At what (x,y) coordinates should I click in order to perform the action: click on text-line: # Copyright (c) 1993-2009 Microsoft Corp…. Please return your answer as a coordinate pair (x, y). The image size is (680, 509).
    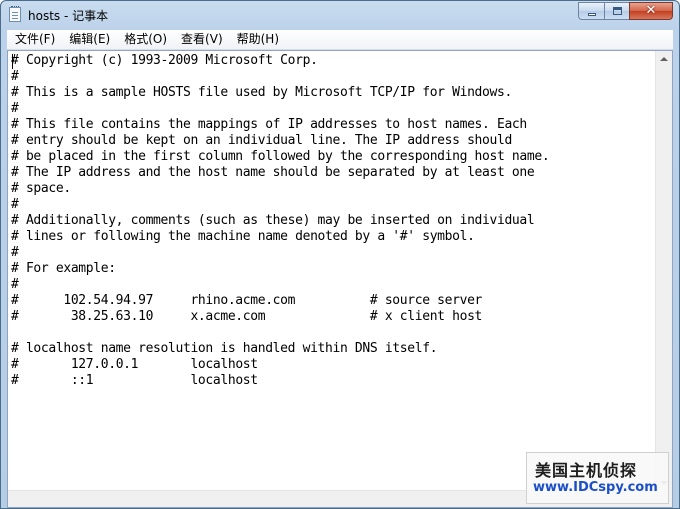
    Looking at the image, I should click on (164, 60).